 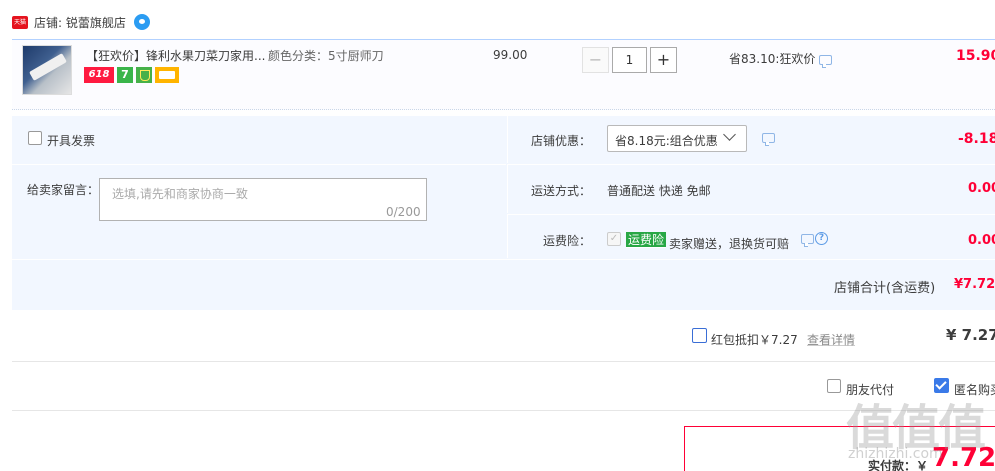 I want to click on shop-name-link: 店铺: 锐蕾旗舰店, so click(x=80, y=22).